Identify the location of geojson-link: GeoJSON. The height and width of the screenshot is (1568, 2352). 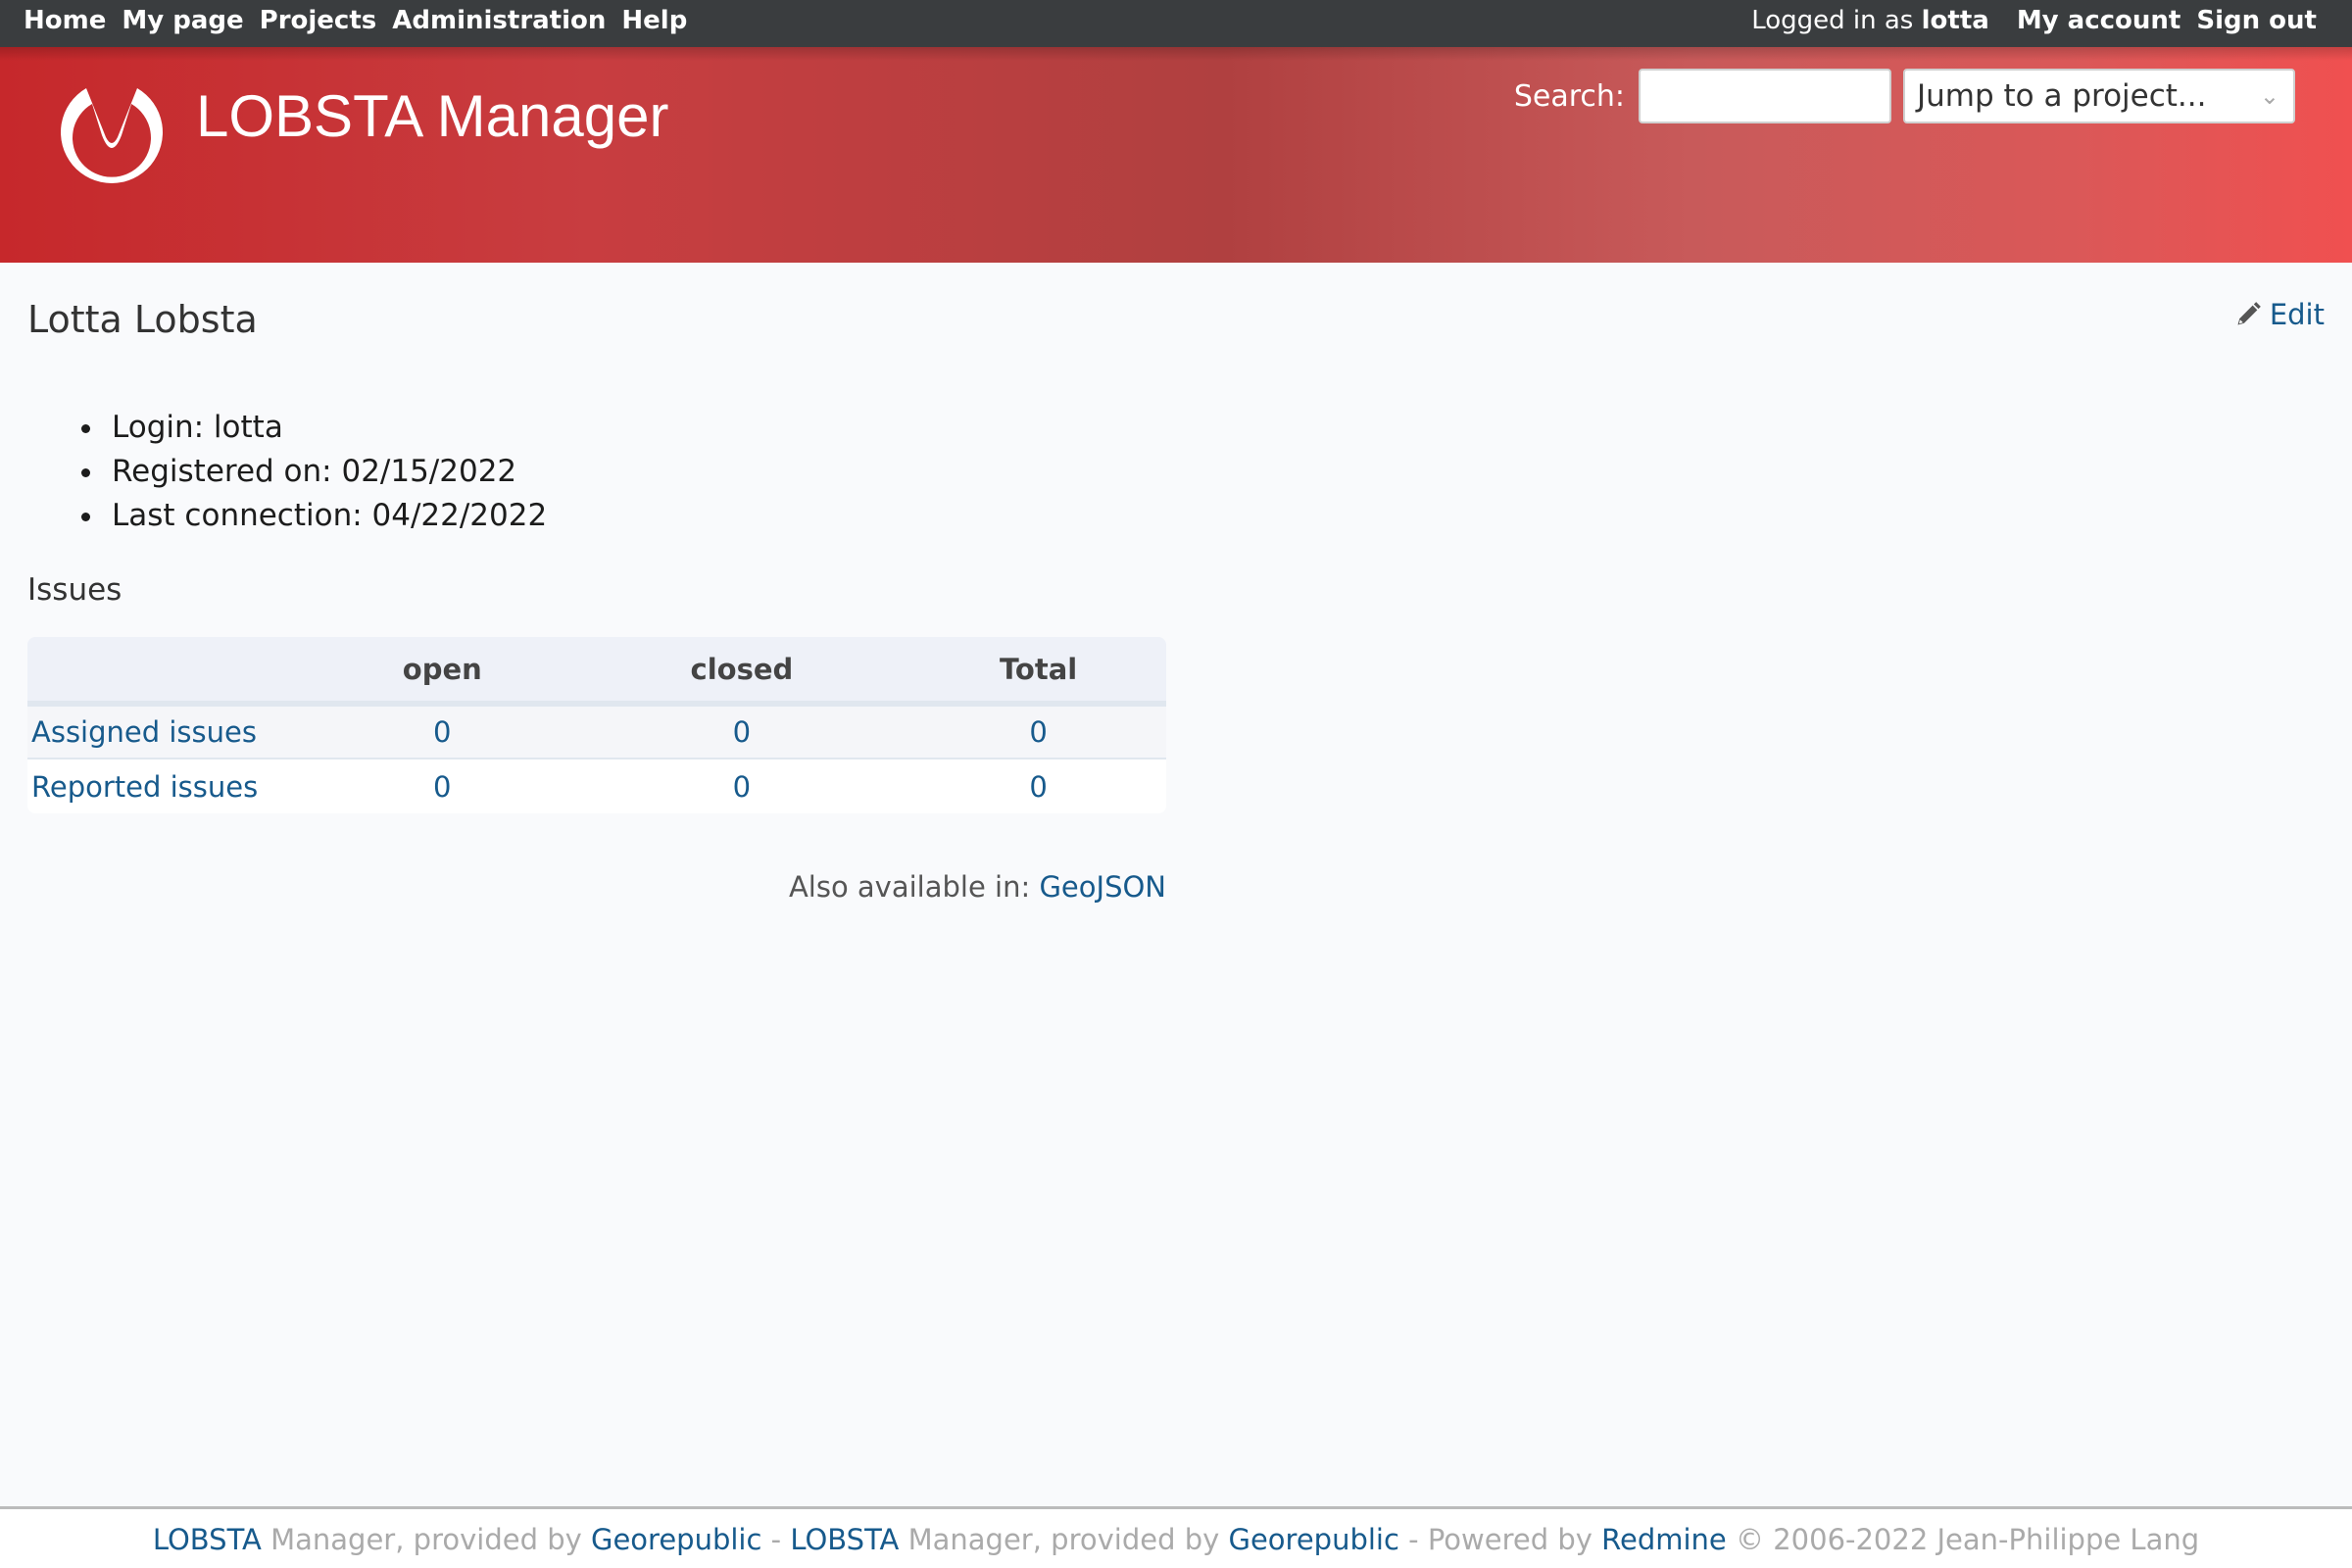
(1102, 887).